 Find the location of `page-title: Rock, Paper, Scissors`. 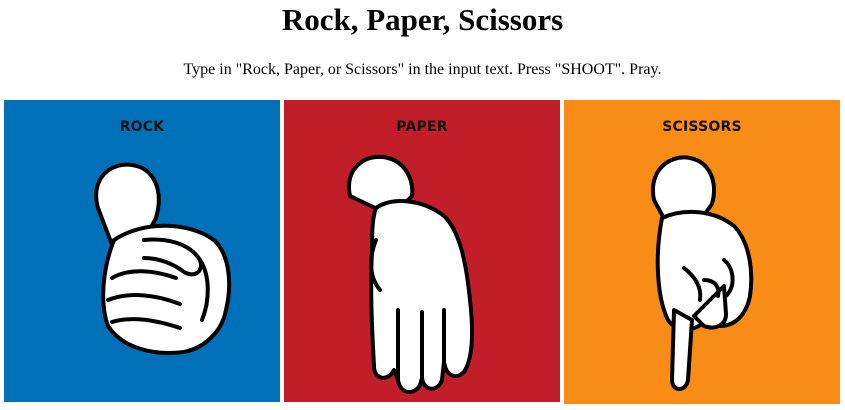

page-title: Rock, Paper, Scissors is located at coordinates (422, 19).